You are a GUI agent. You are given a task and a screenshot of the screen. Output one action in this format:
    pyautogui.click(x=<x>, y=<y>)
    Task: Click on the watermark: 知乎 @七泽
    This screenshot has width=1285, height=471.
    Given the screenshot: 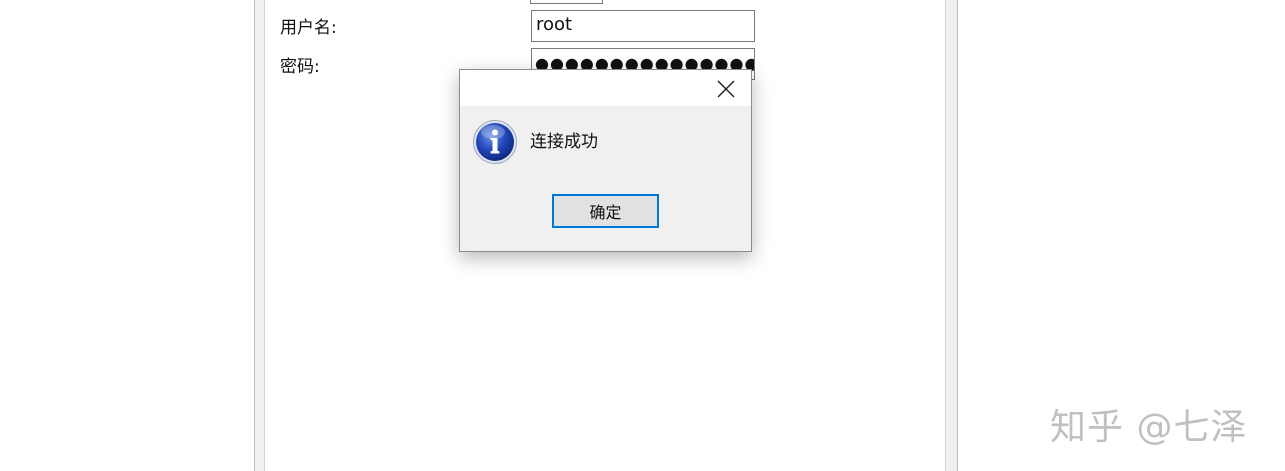 What is the action you would take?
    pyautogui.click(x=1149, y=427)
    